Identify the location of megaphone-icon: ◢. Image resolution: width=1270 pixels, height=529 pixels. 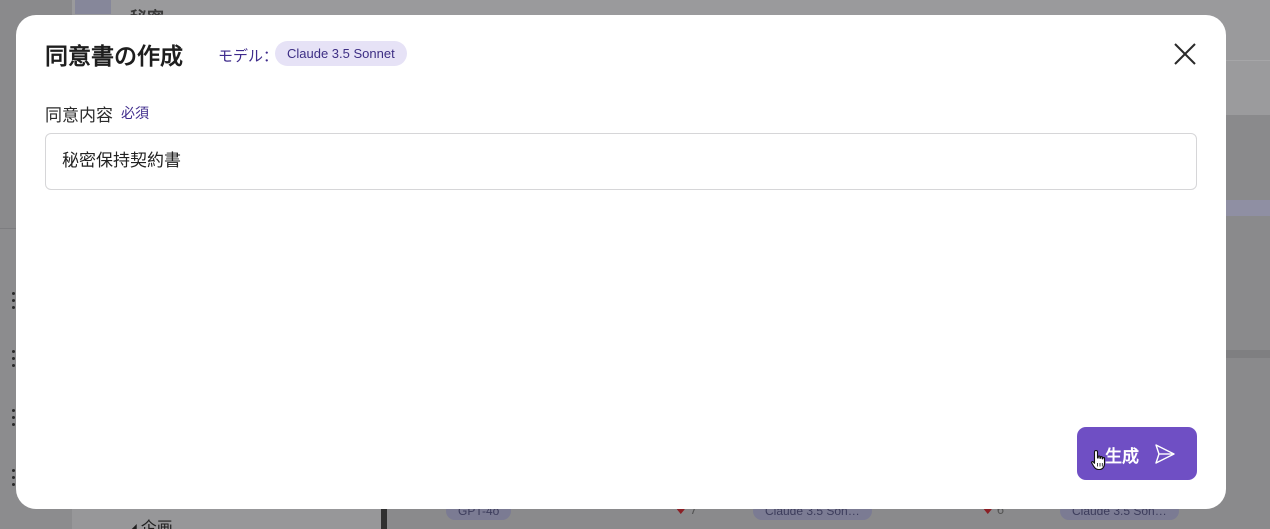
(131, 525).